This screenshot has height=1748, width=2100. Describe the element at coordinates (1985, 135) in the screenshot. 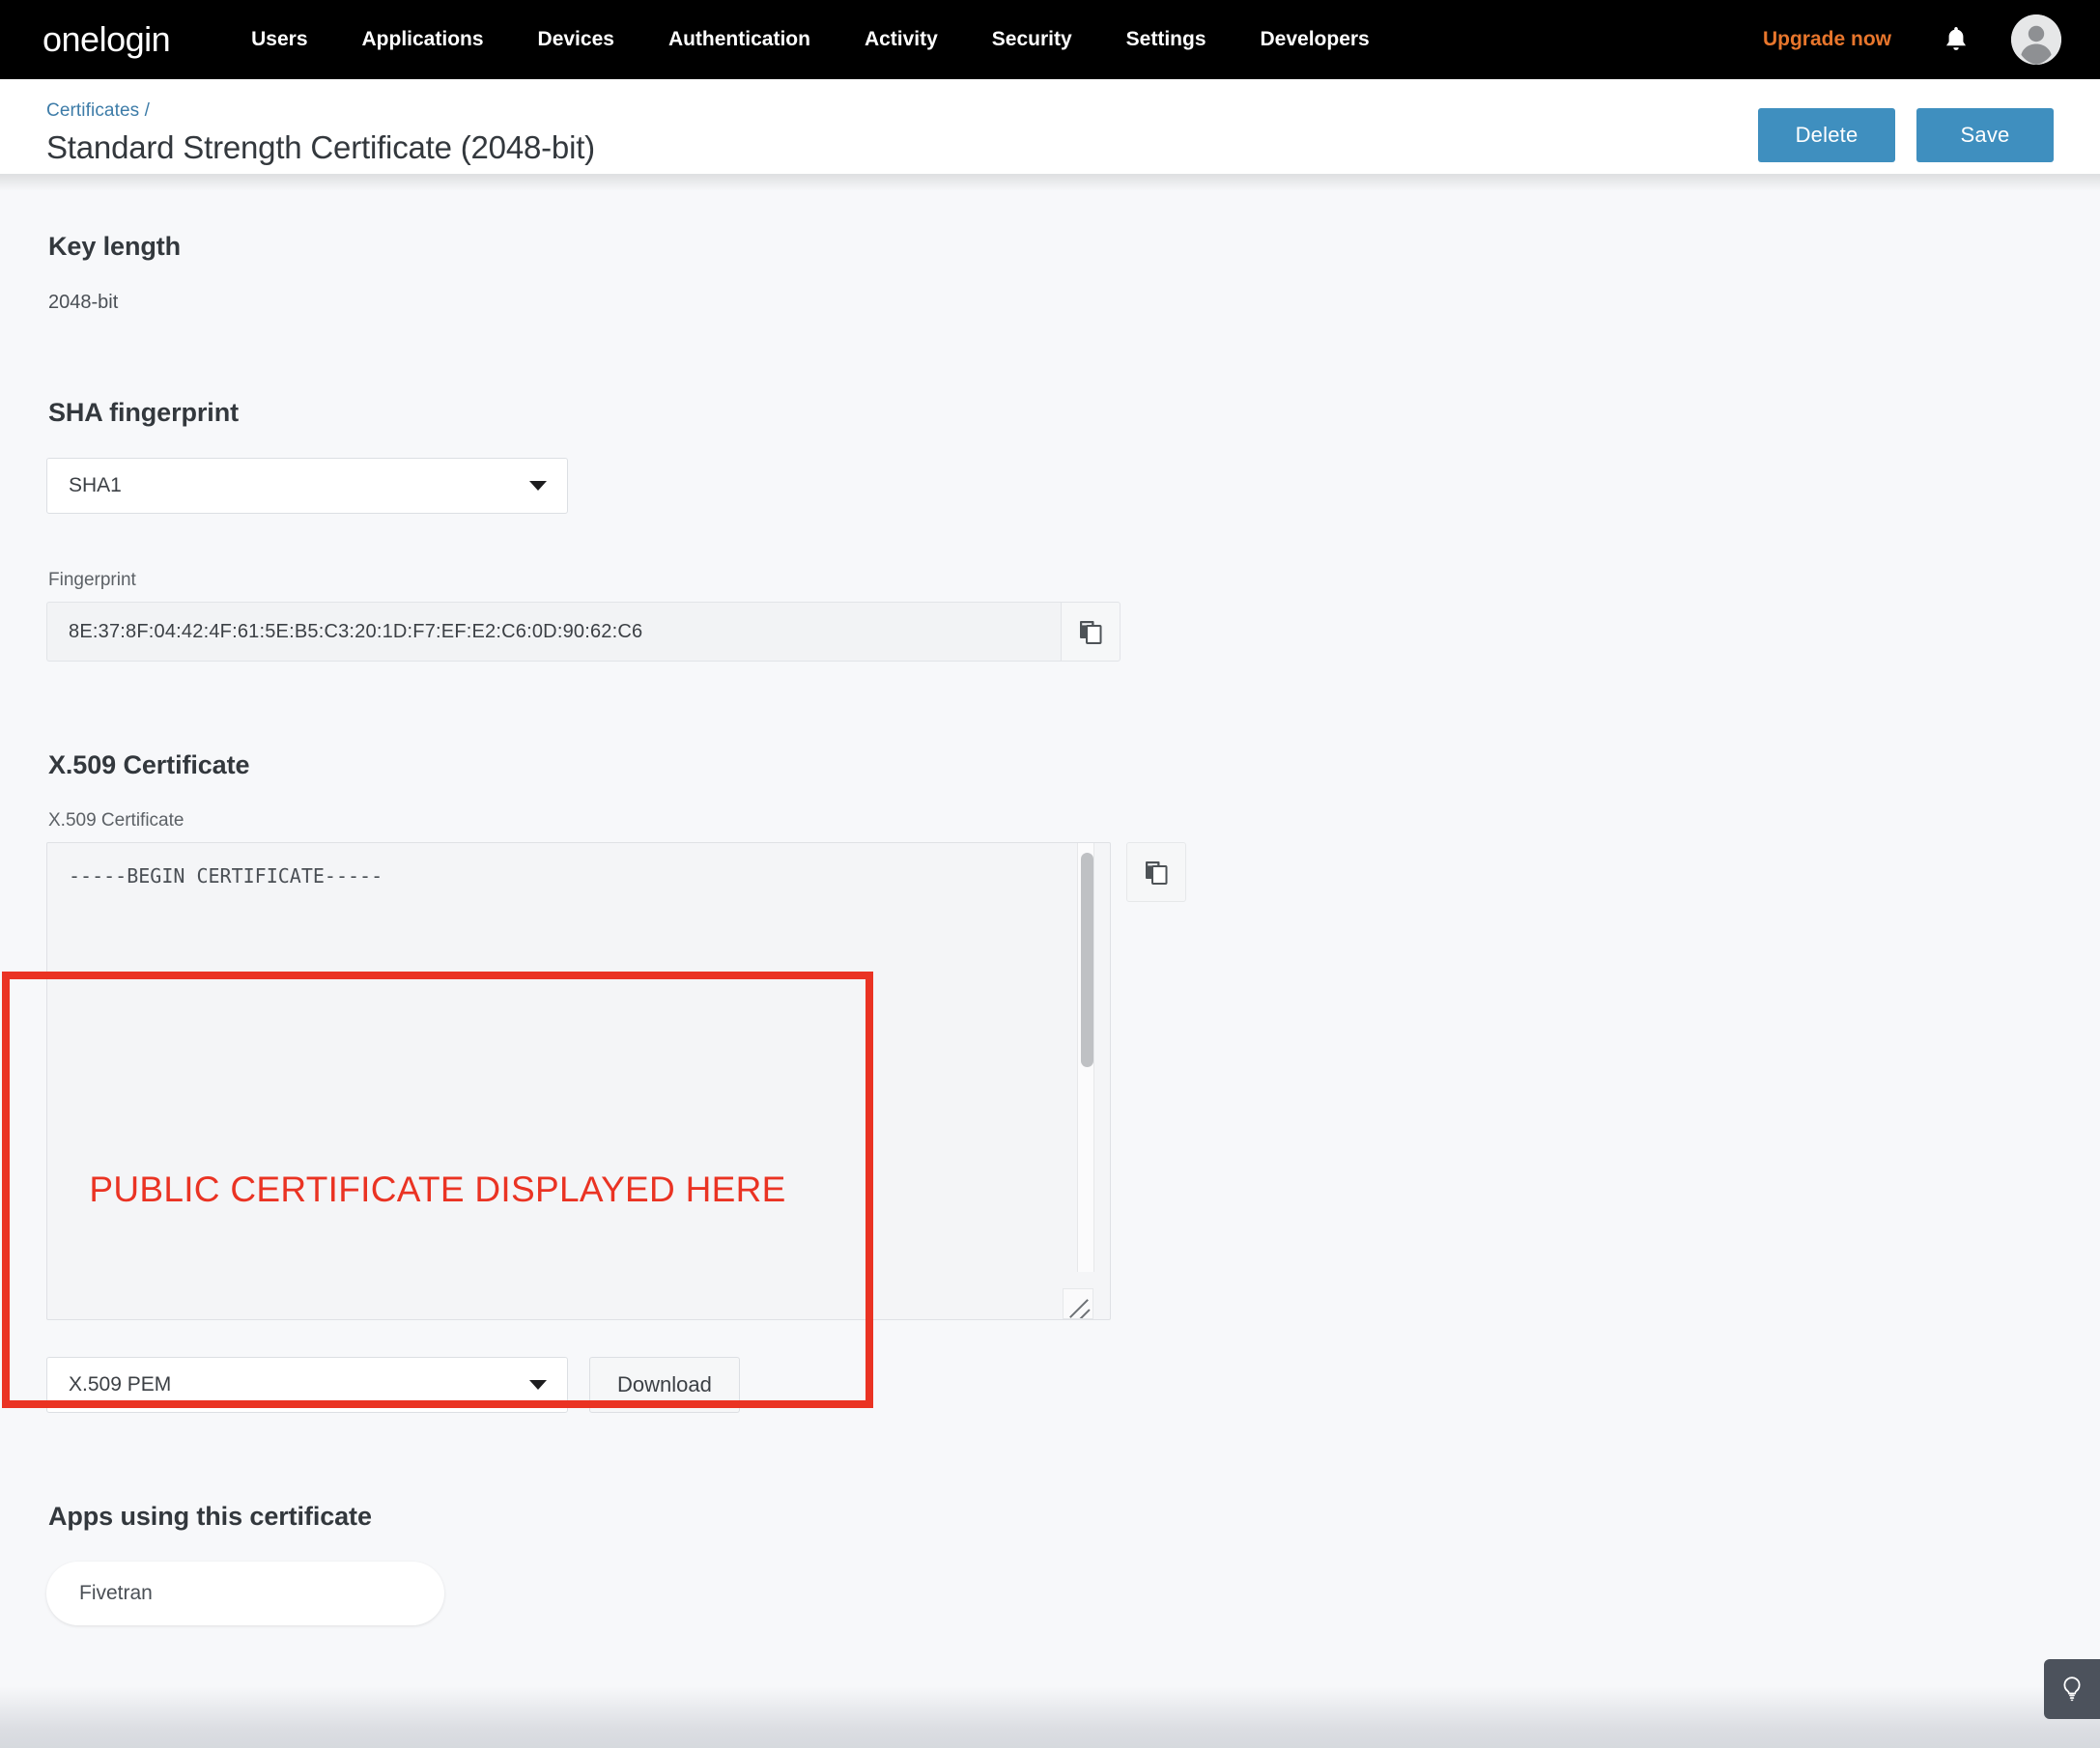

I see `save-button: Save` at that location.